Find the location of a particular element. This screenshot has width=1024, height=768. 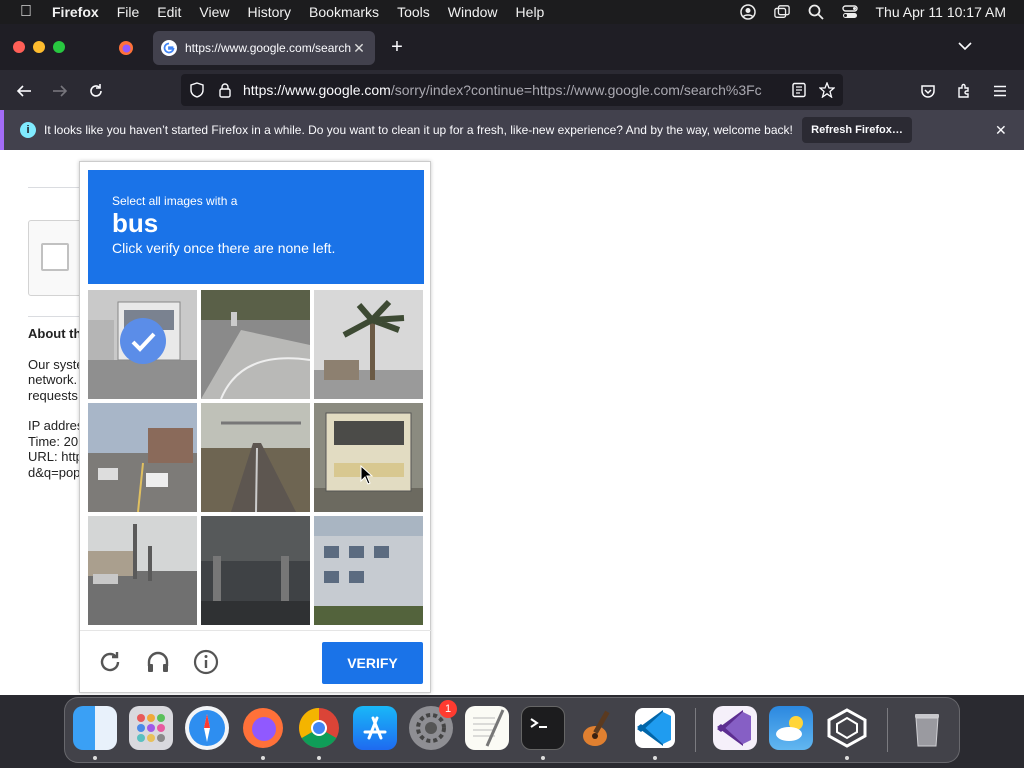

lock-icon is located at coordinates (225, 90).